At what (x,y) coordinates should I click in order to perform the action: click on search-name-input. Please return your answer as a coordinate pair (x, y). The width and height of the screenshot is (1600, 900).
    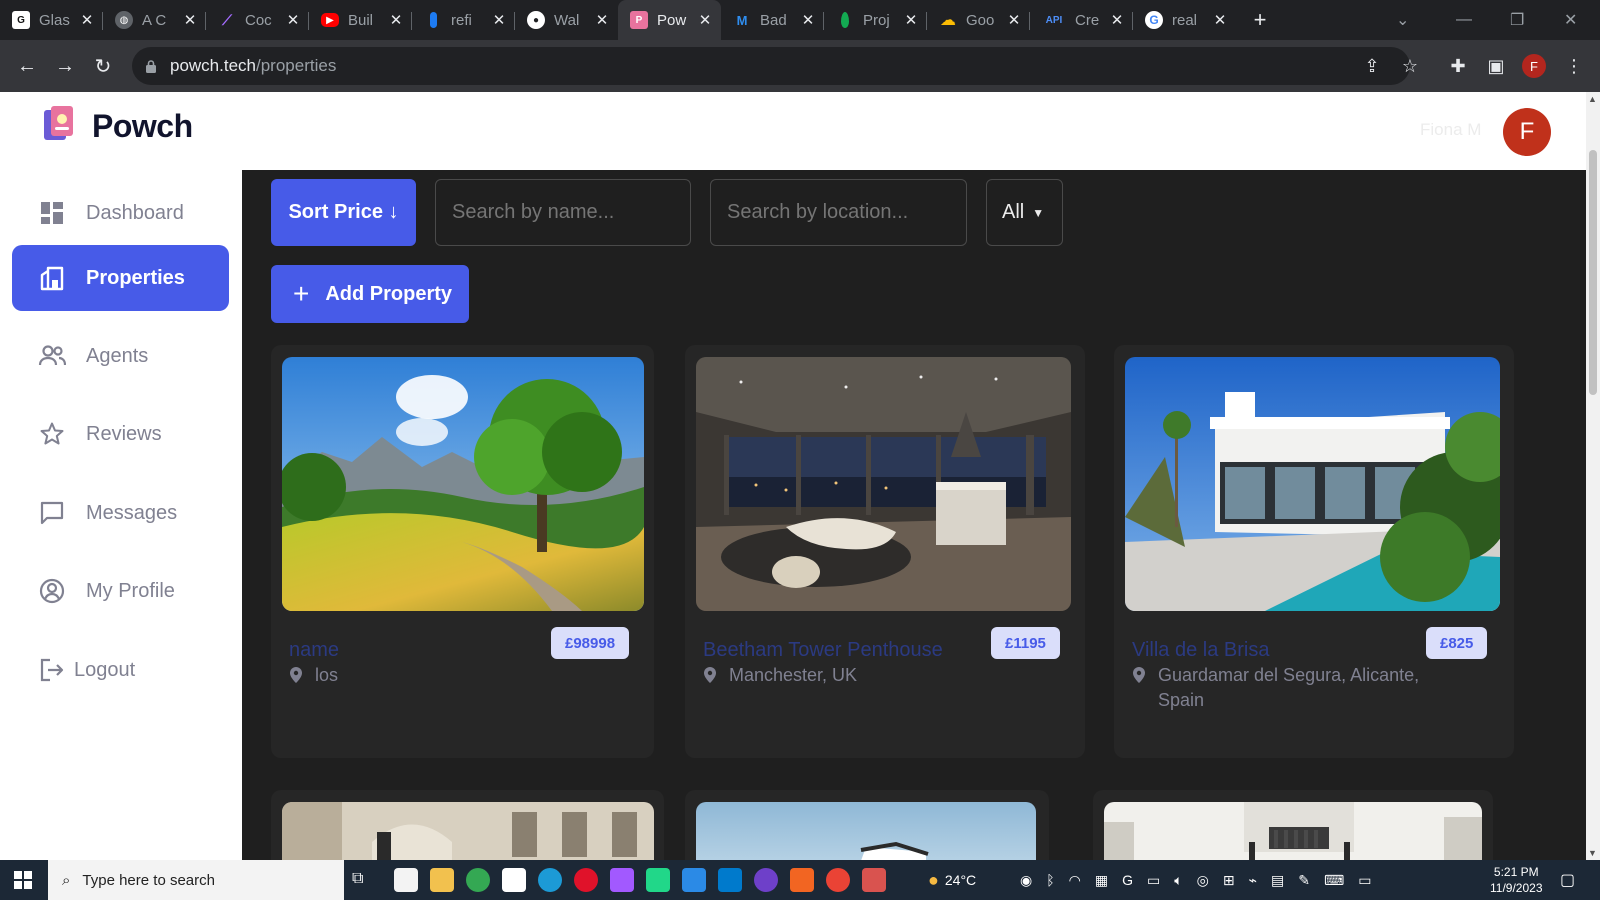
    Looking at the image, I should click on (563, 212).